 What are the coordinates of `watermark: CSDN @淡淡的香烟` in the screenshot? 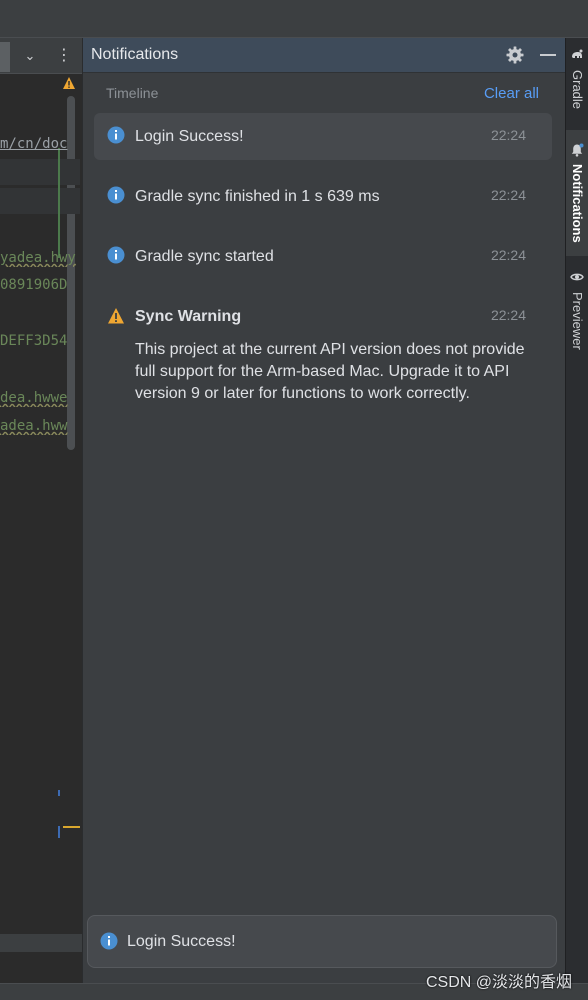 It's located at (498, 982).